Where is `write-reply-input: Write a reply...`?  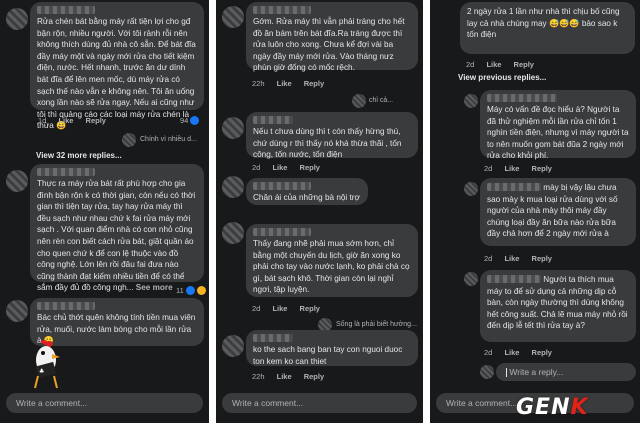 write-reply-input: Write a reply... is located at coordinates (566, 372).